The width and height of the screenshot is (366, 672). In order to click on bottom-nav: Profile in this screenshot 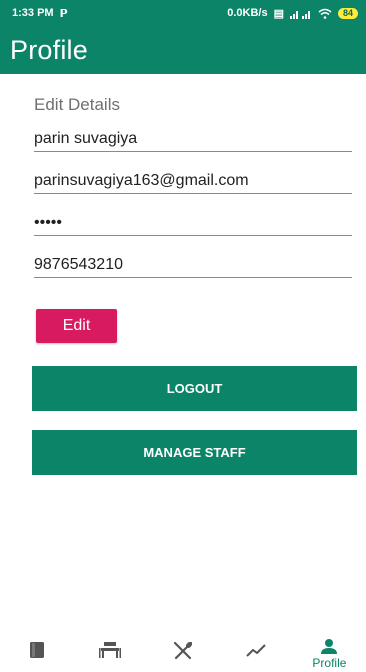, I will do `click(183, 652)`.